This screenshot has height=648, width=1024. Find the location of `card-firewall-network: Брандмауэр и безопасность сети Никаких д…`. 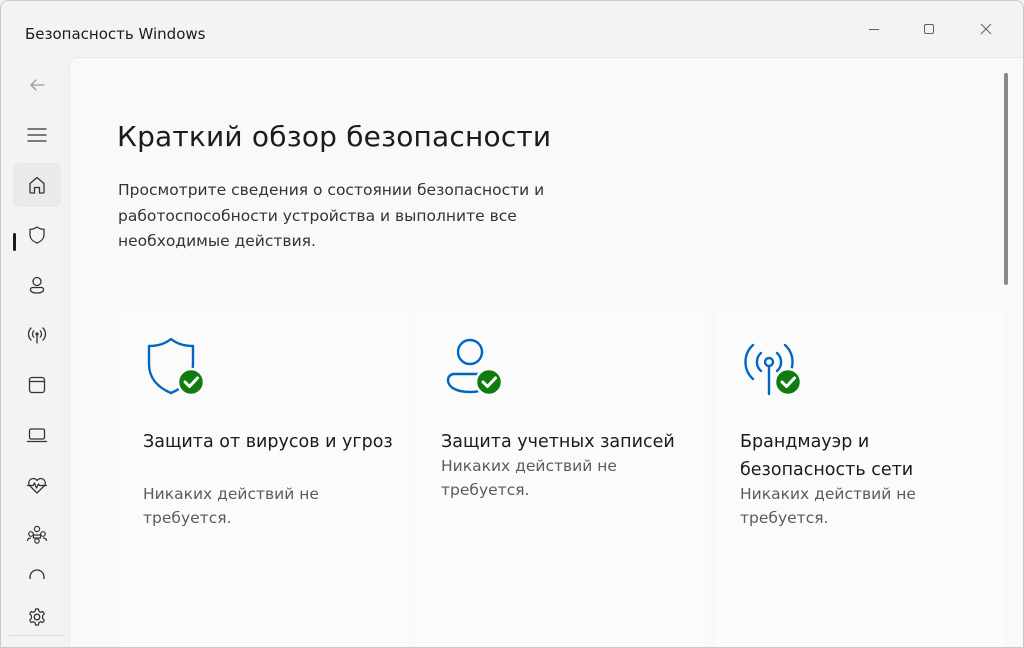

card-firewall-network: Брандмауэр и безопасность сети Никаких д… is located at coordinates (860, 478).